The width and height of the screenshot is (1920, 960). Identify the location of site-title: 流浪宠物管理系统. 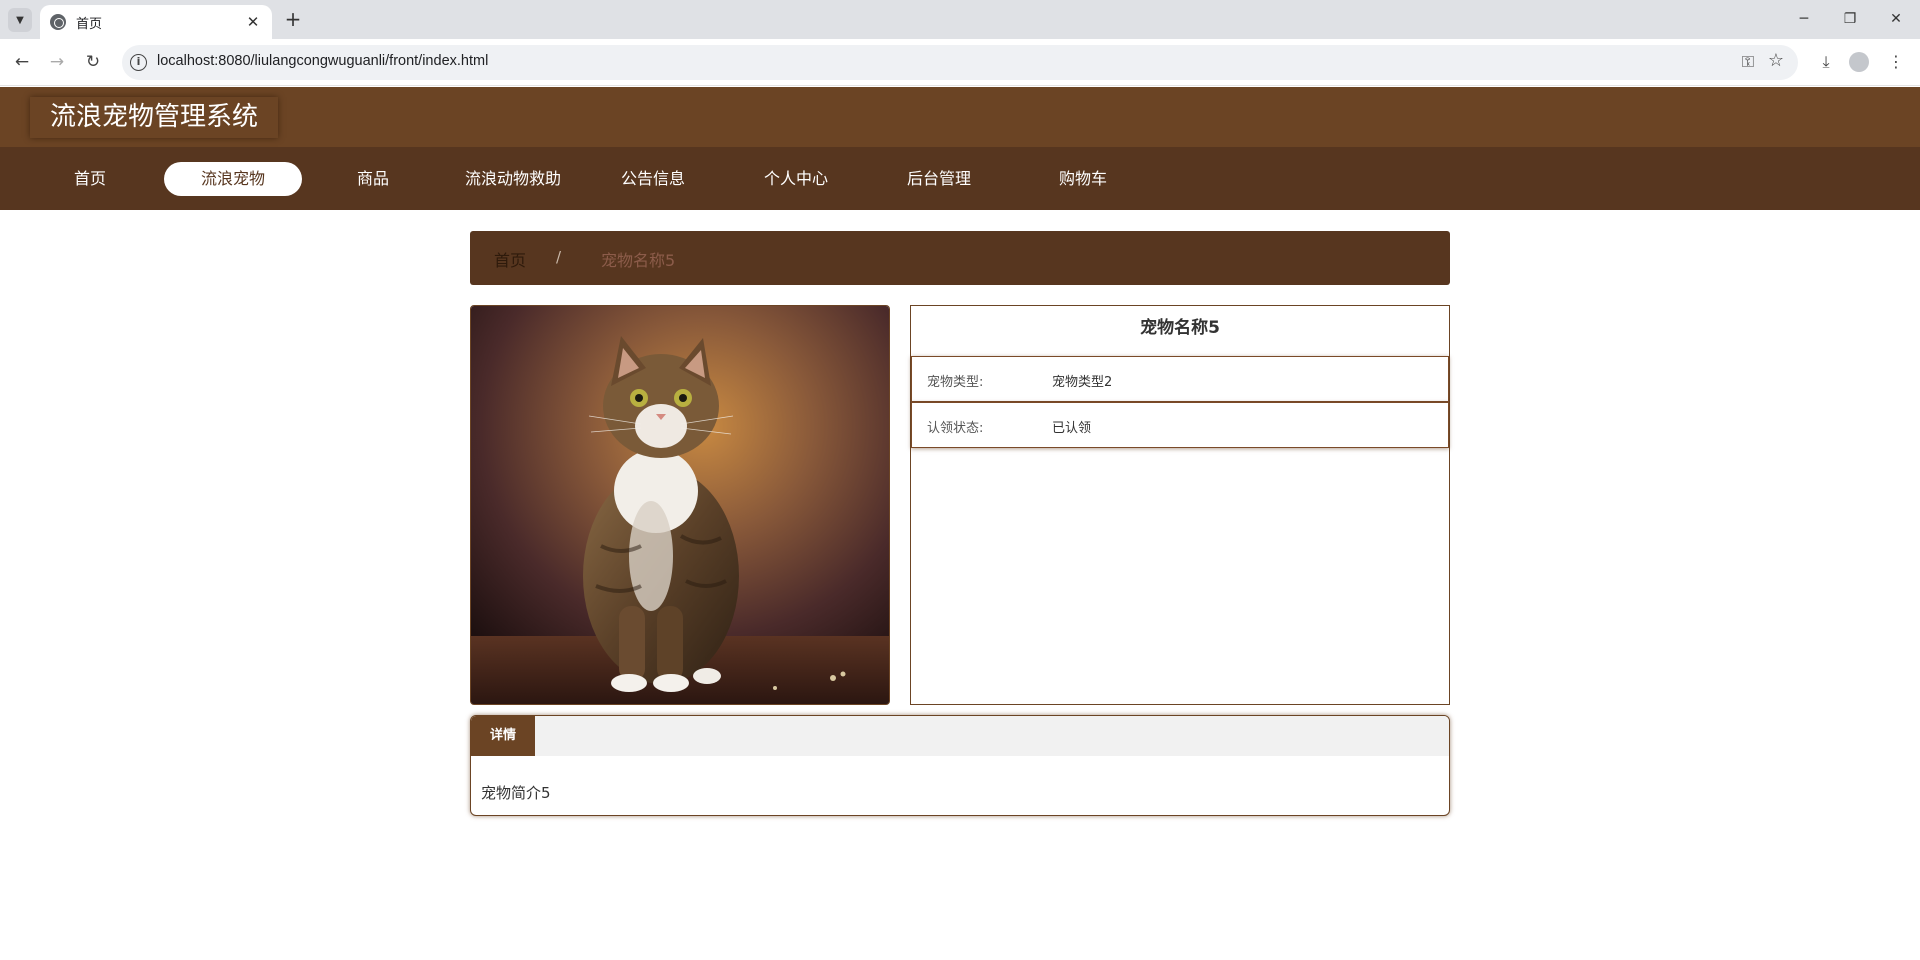
(154, 117).